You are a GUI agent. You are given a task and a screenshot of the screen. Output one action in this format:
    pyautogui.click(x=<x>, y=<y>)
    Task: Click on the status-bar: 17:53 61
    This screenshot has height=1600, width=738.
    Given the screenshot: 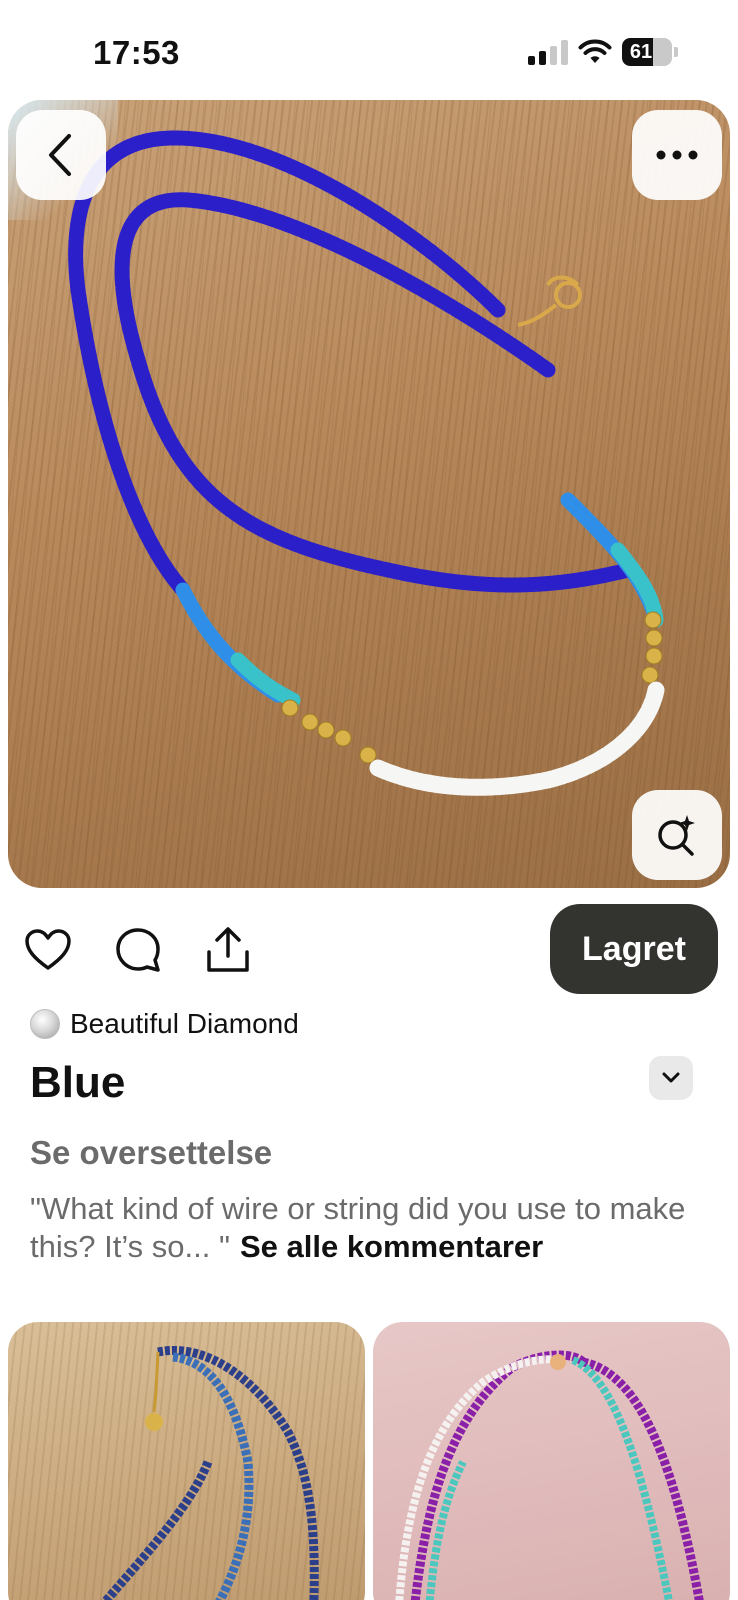 What is the action you would take?
    pyautogui.click(x=369, y=50)
    